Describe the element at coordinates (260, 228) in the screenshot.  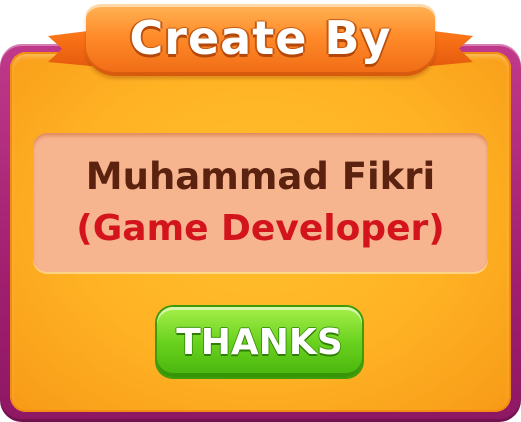
I see `developer-role: (Game Developer)` at that location.